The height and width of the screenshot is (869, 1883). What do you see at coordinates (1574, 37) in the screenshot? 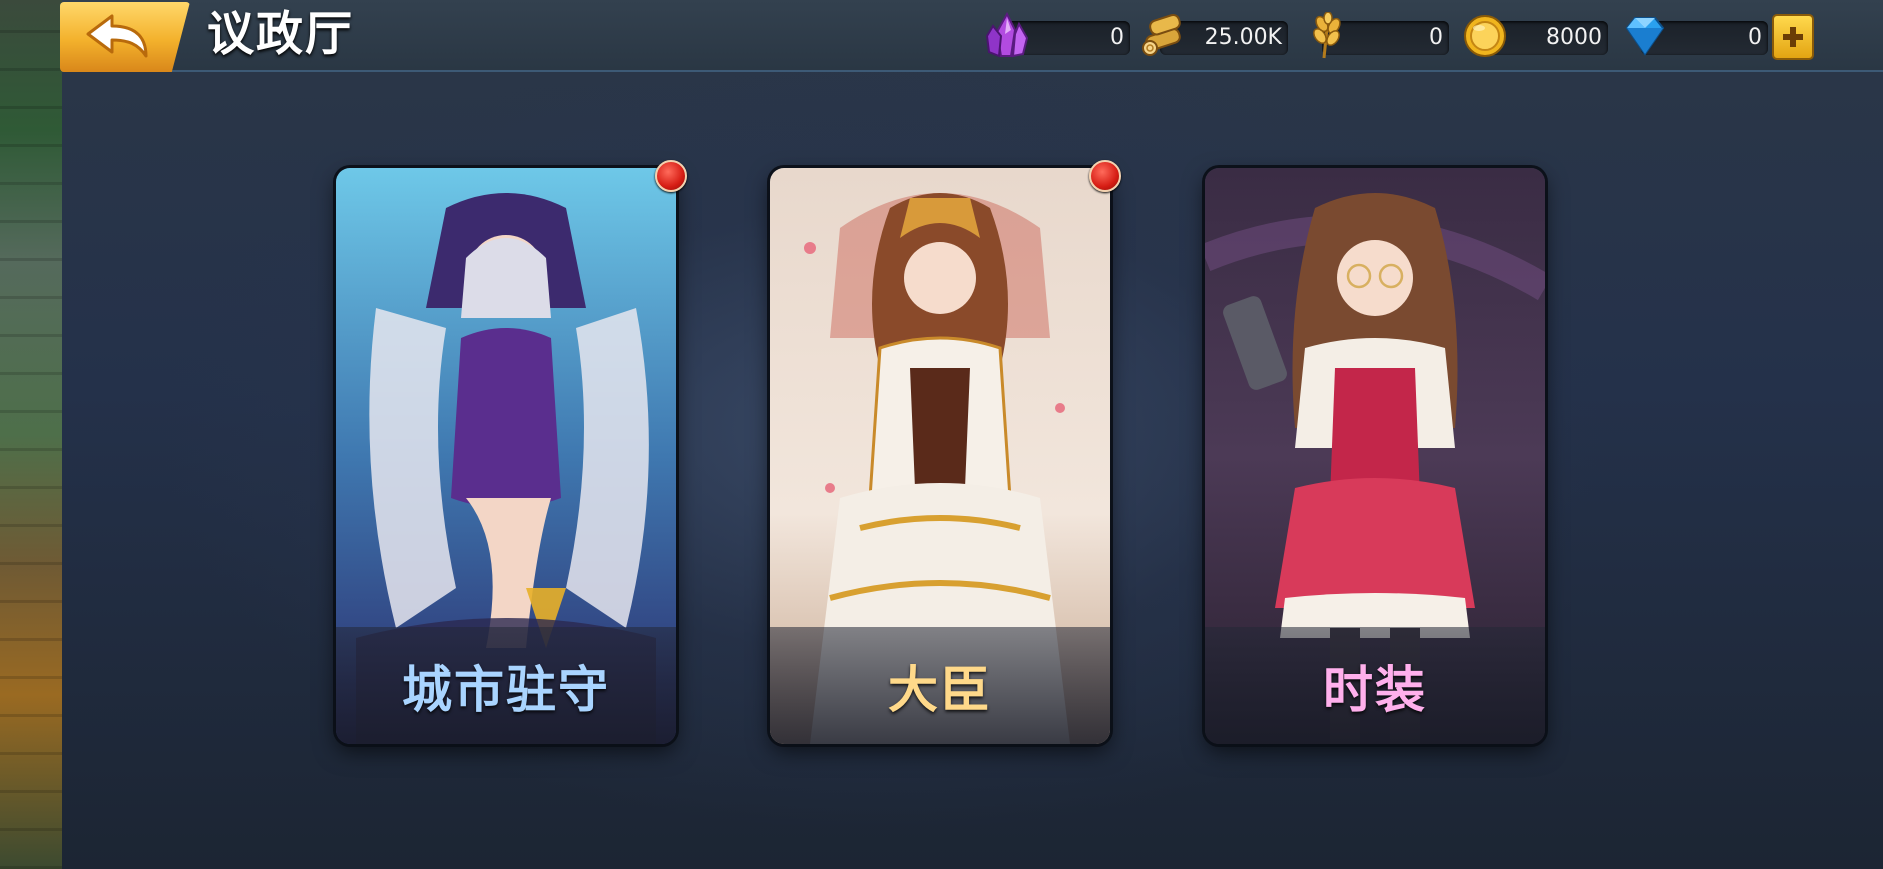
I see `gold-value: 8000` at bounding box center [1574, 37].